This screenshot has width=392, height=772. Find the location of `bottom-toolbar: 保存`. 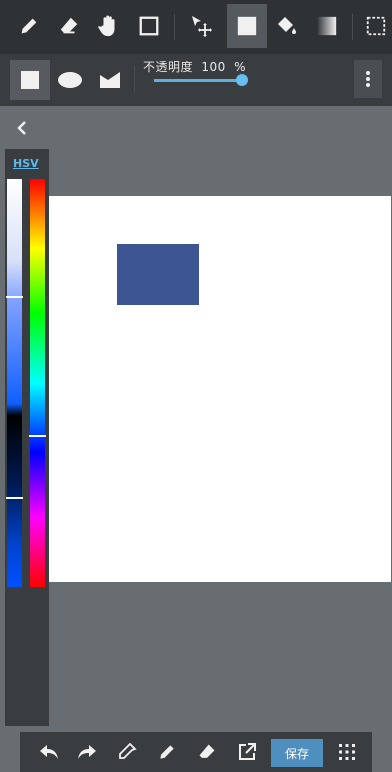

bottom-toolbar: 保存 is located at coordinates (196, 752).